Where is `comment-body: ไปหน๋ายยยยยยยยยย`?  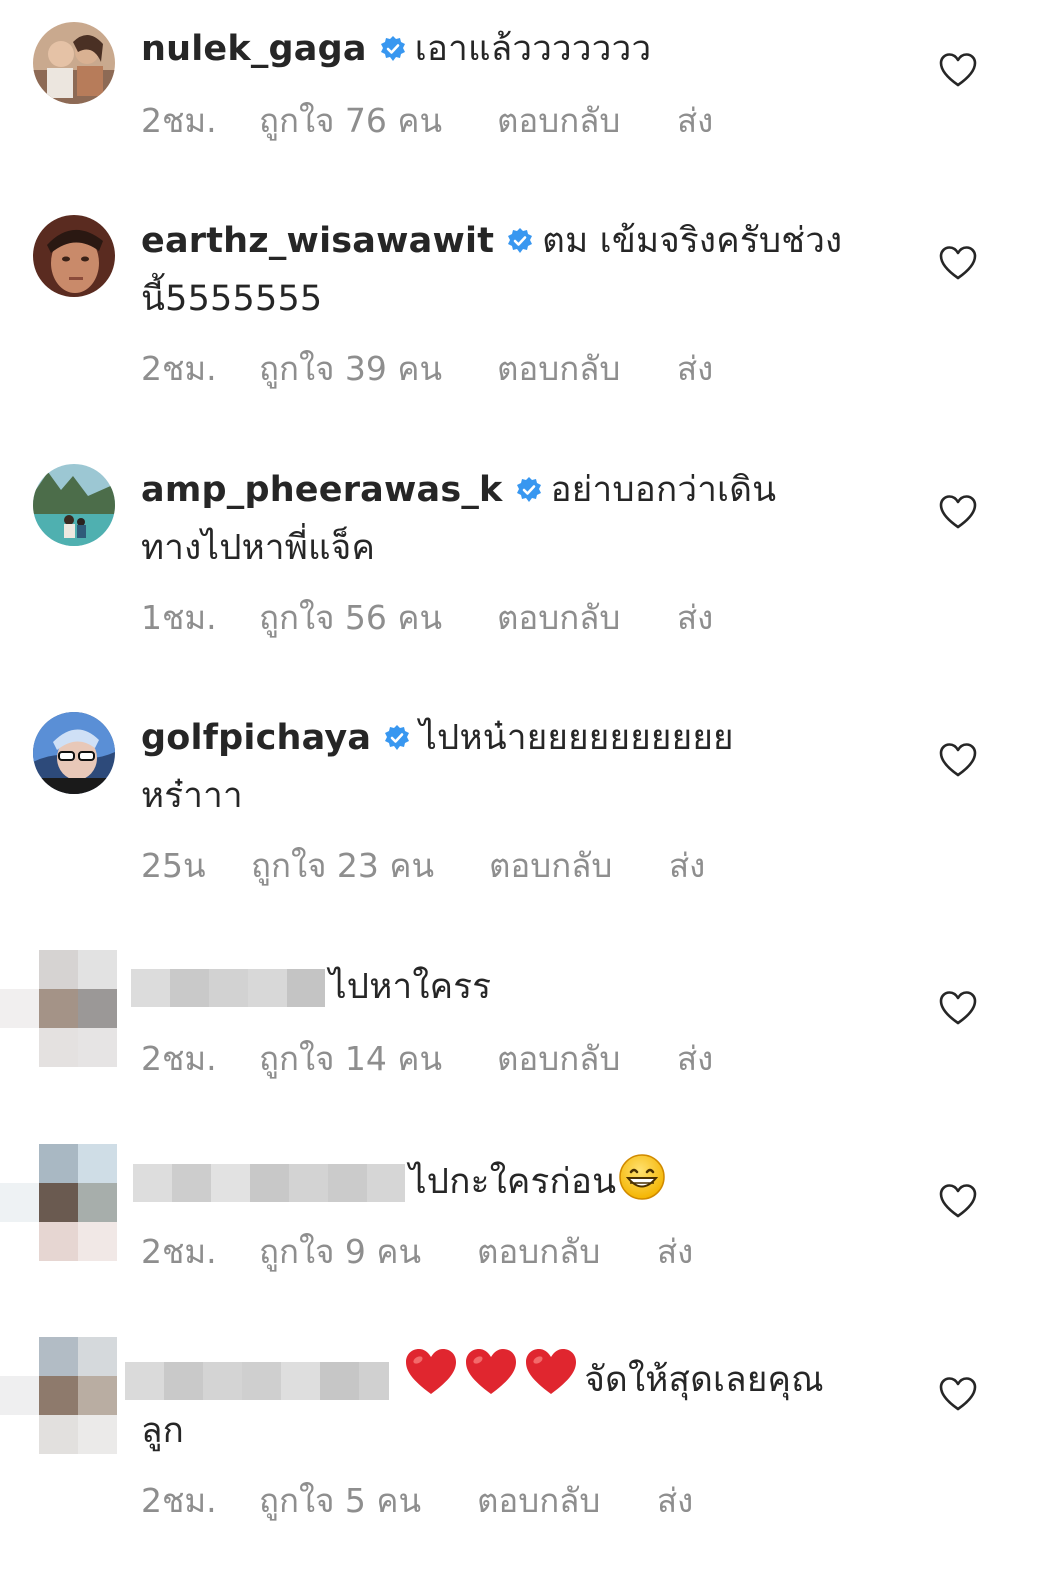
comment-body: ไปหน๋ายยยยยยยยยย is located at coordinates (576, 738).